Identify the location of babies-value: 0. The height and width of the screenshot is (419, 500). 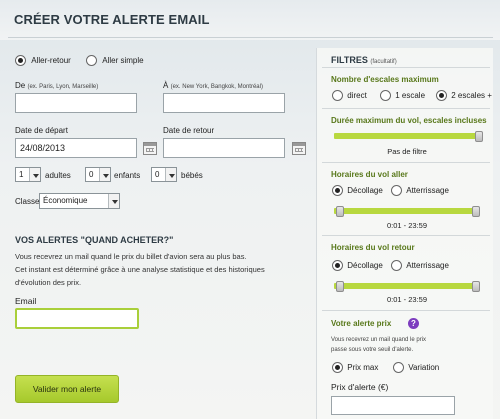
(157, 174).